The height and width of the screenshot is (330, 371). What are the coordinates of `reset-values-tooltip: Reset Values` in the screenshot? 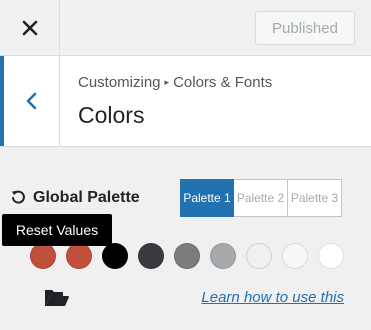 It's located at (57, 230).